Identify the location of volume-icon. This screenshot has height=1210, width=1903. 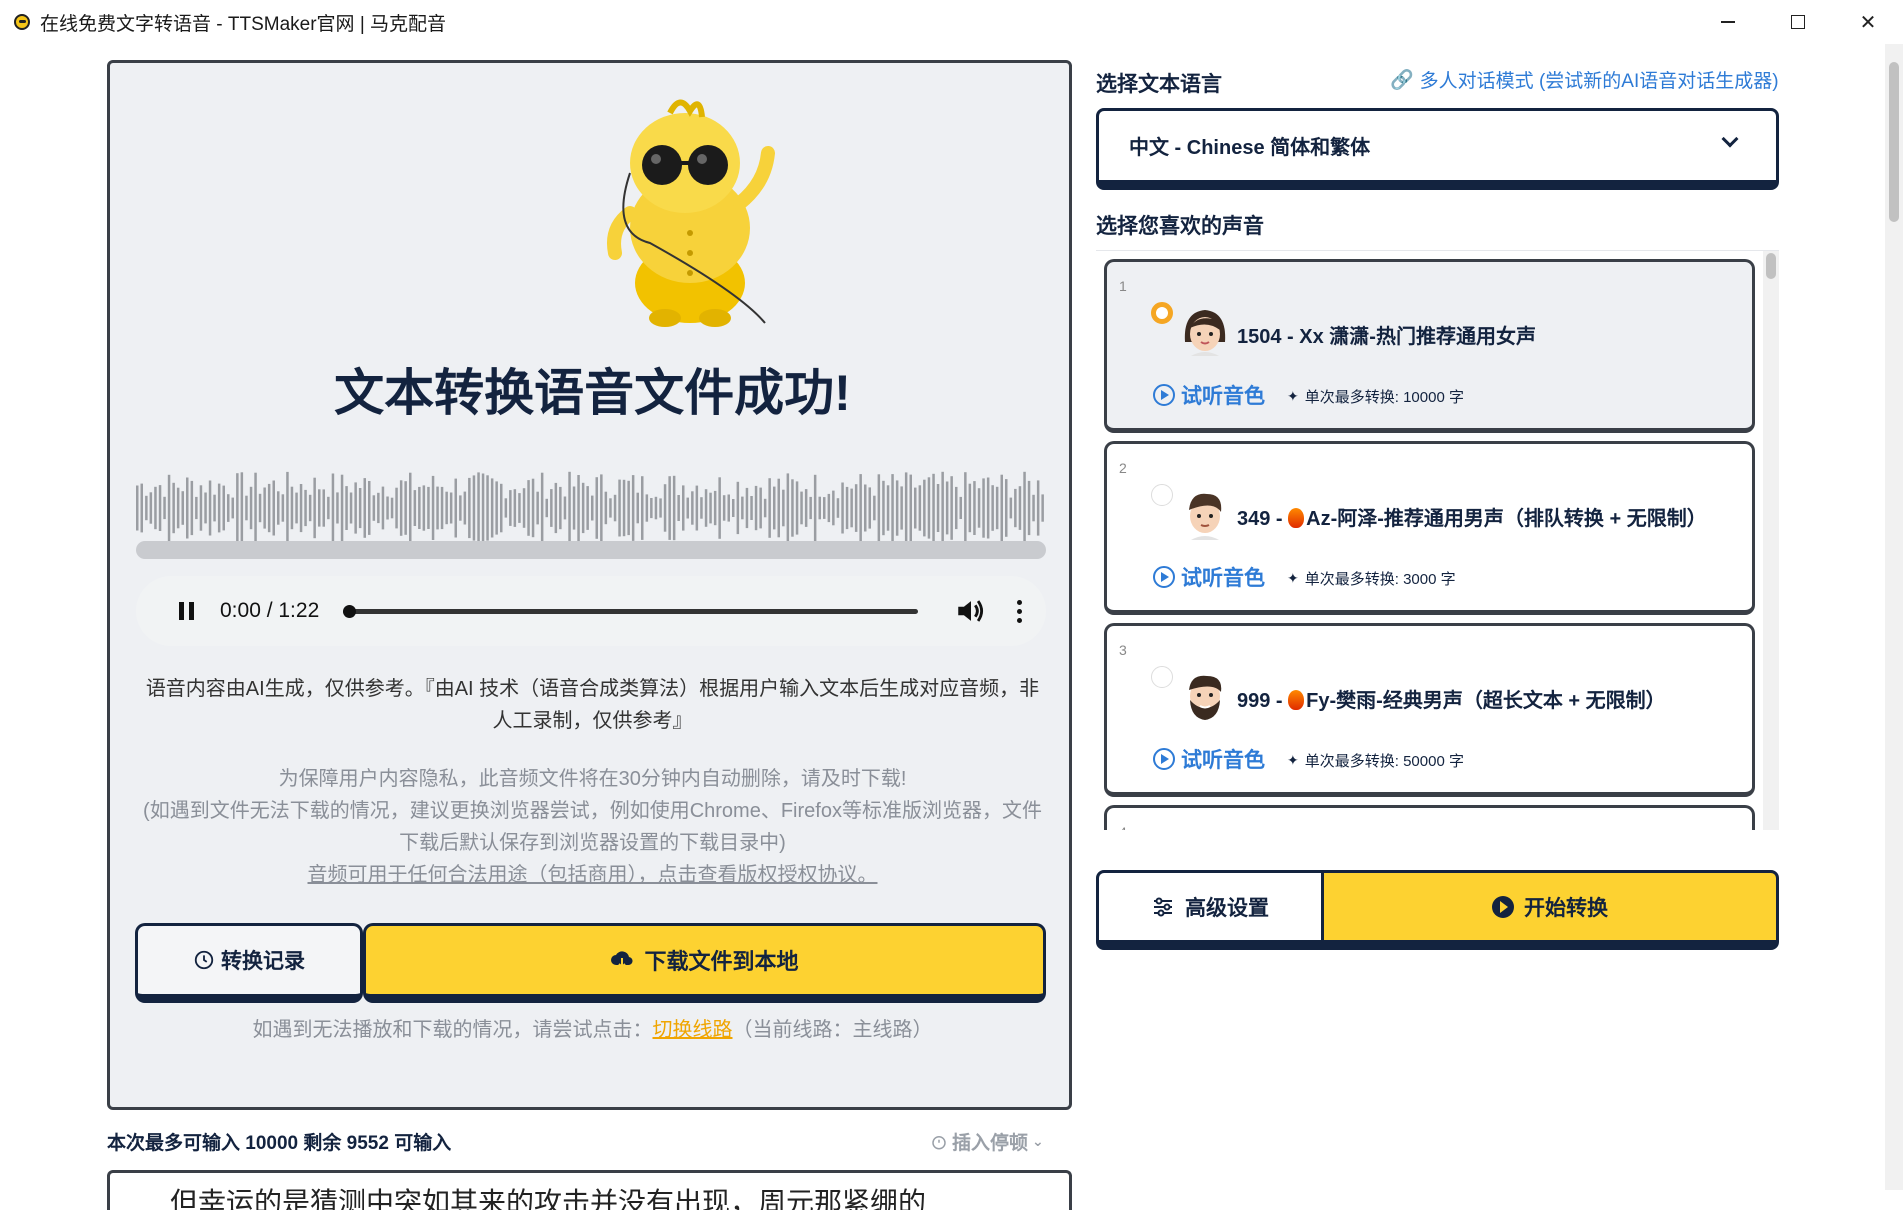
(971, 611).